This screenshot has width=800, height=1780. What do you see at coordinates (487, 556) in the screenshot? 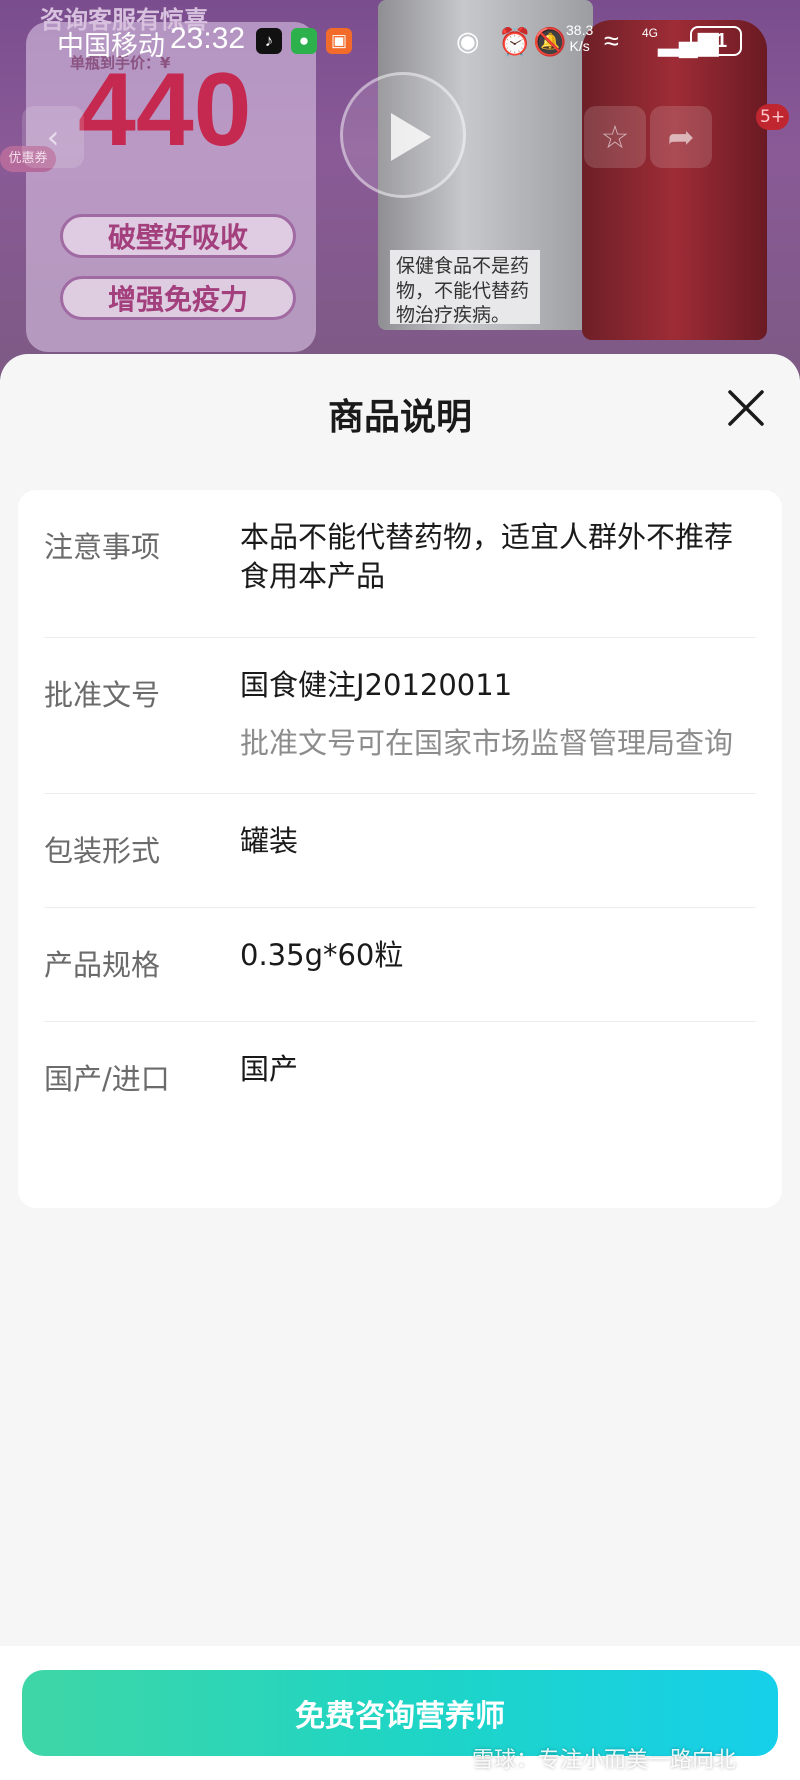
I see `info-row-value: 本品不能代替药物，适宜人群外不推荐食用本产品` at bounding box center [487, 556].